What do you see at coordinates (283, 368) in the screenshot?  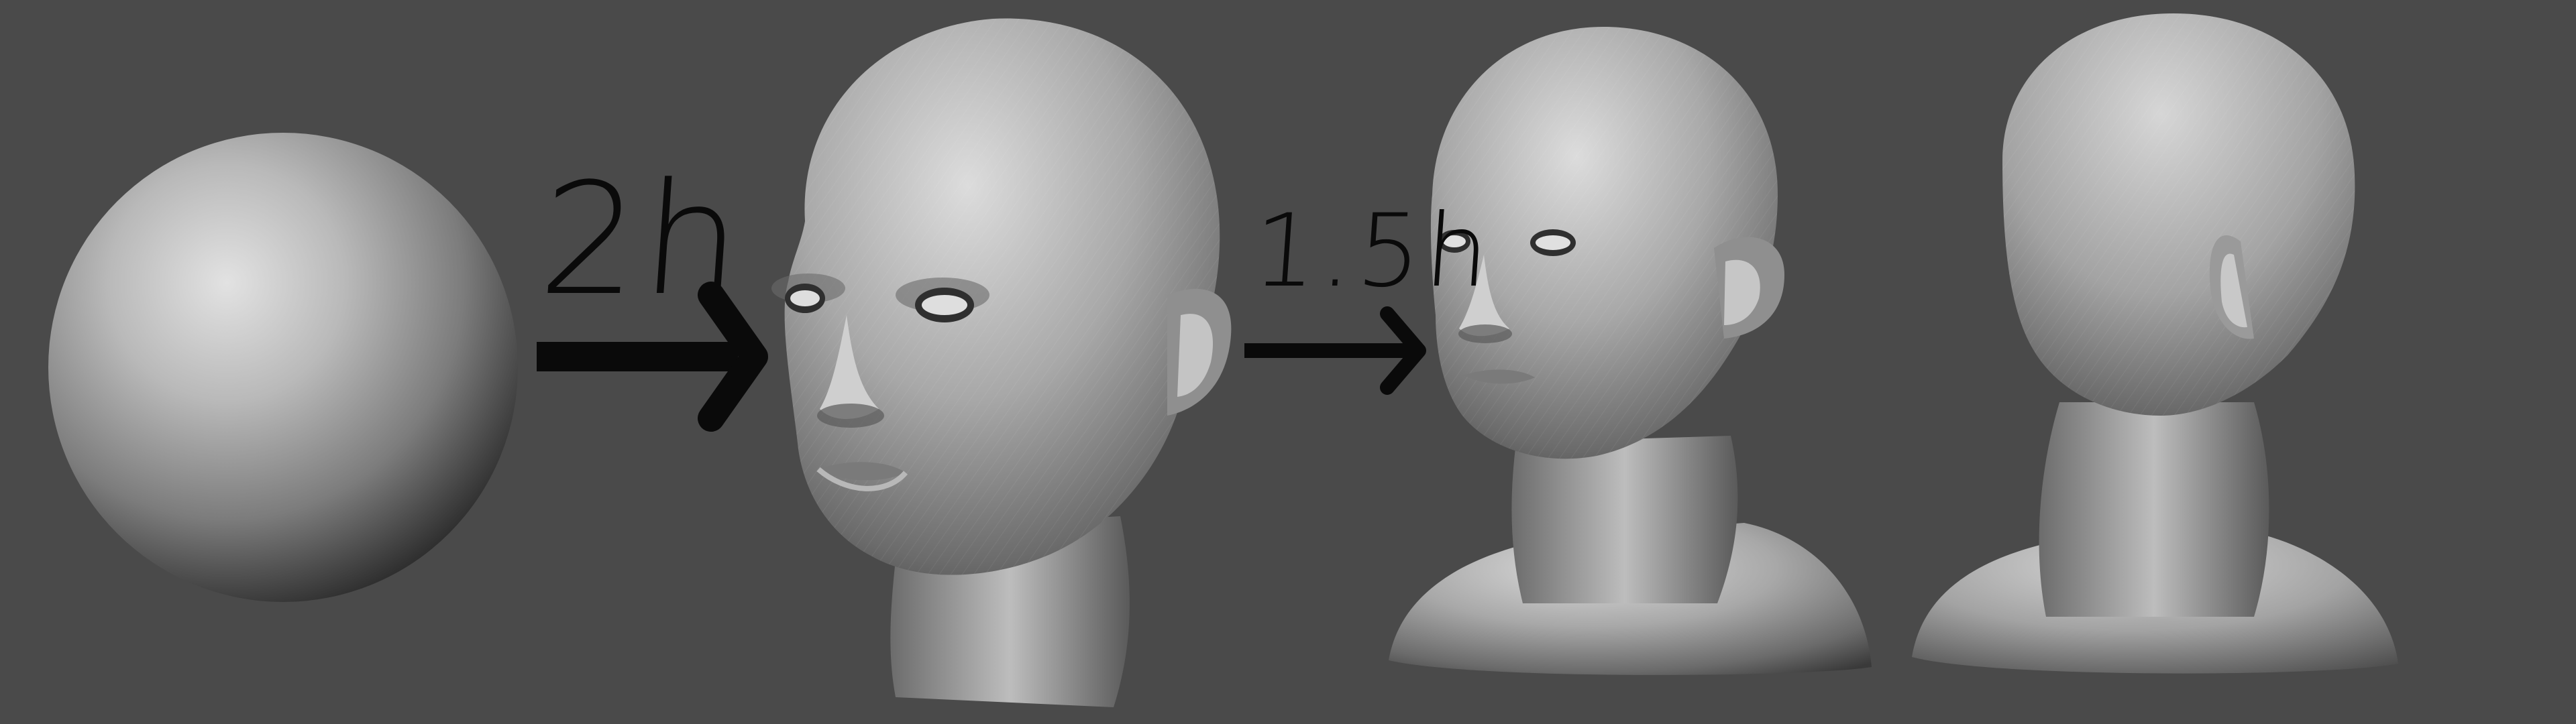 I see `base-sphere` at bounding box center [283, 368].